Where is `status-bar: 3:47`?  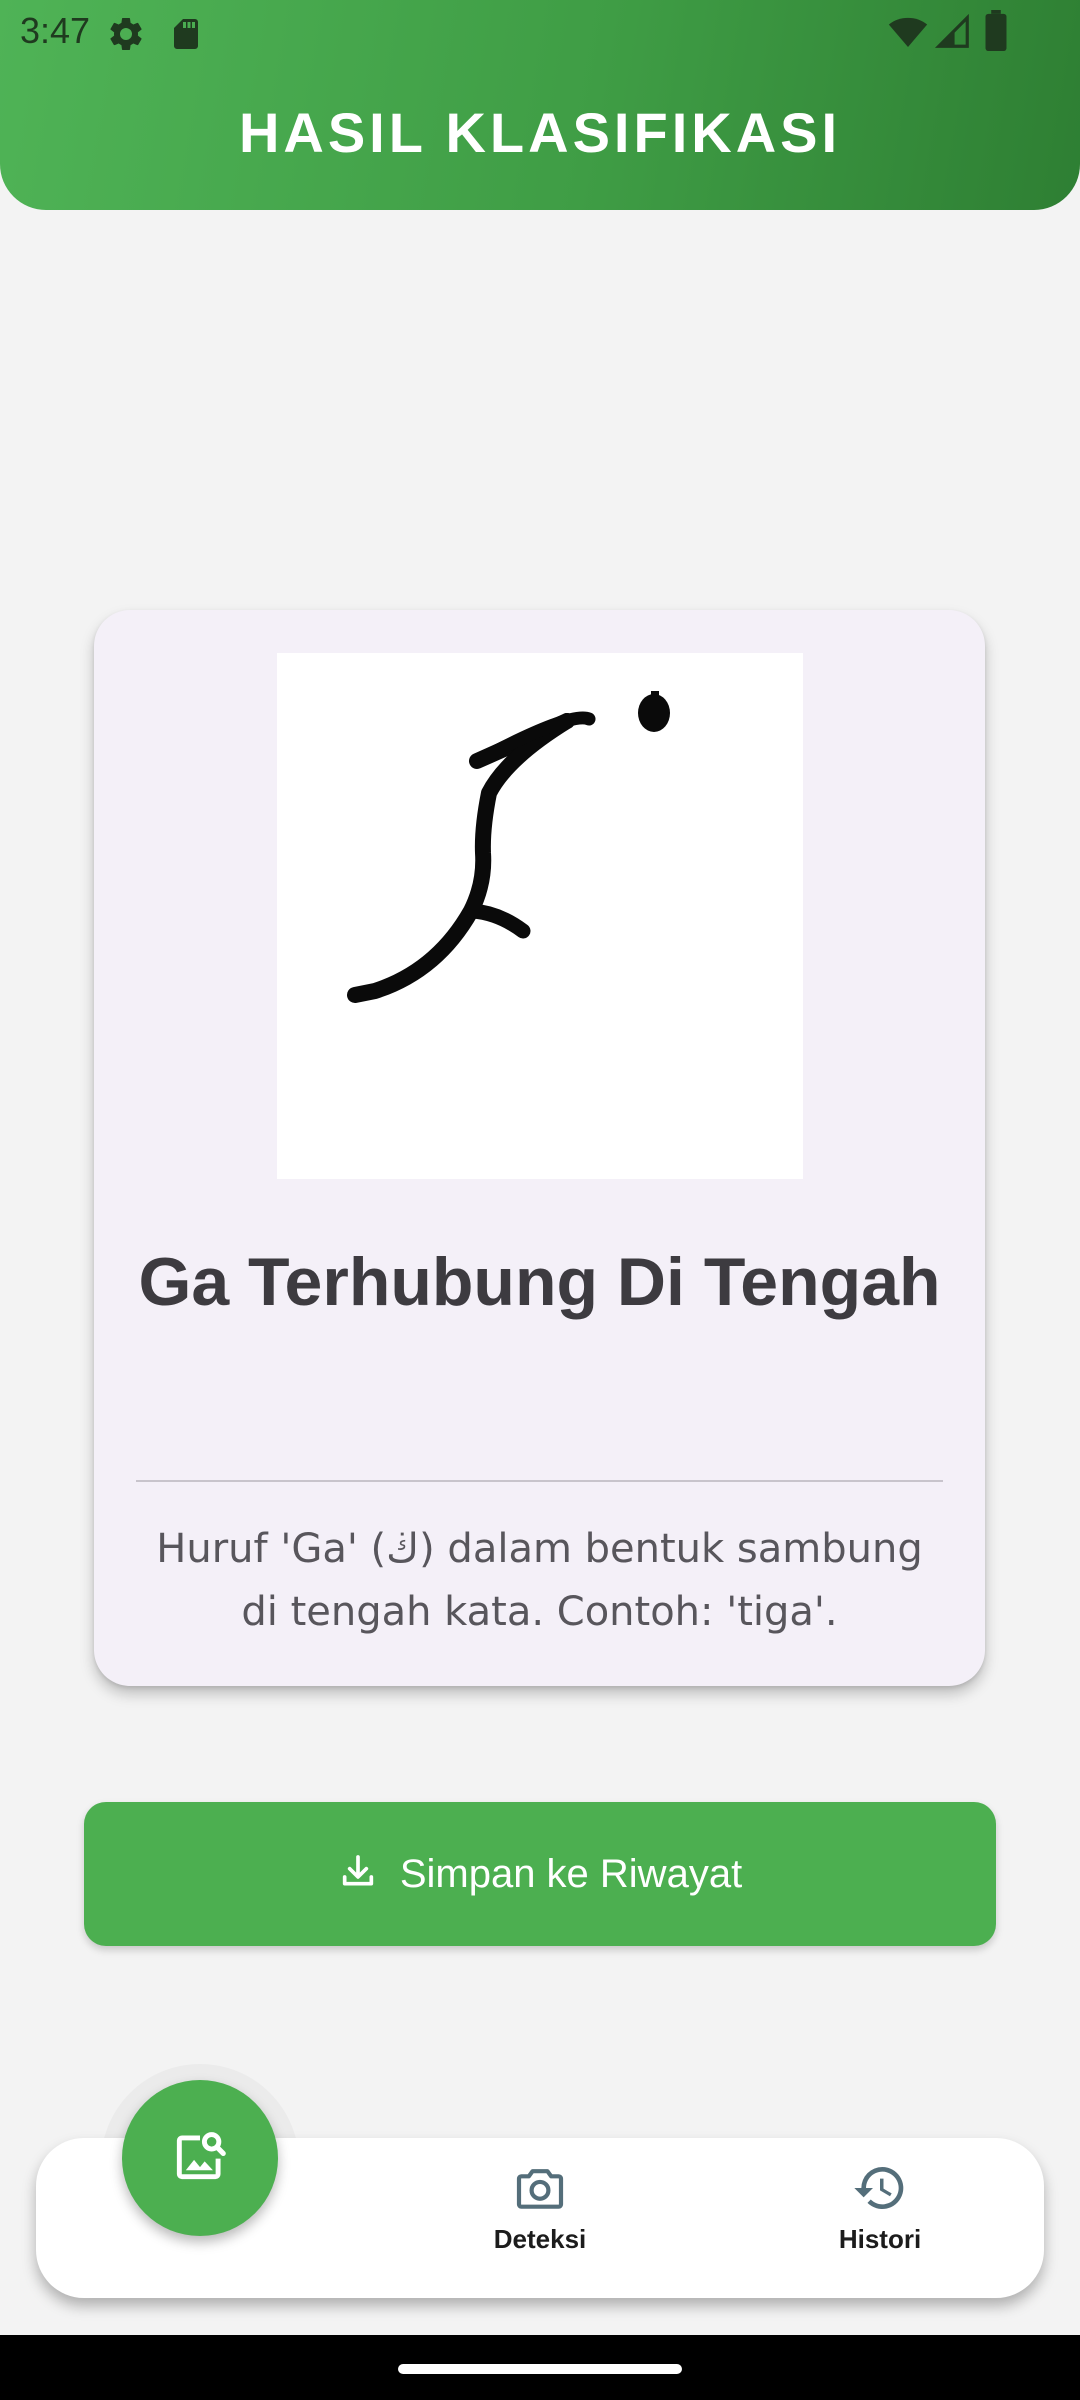 status-bar: 3:47 is located at coordinates (540, 31).